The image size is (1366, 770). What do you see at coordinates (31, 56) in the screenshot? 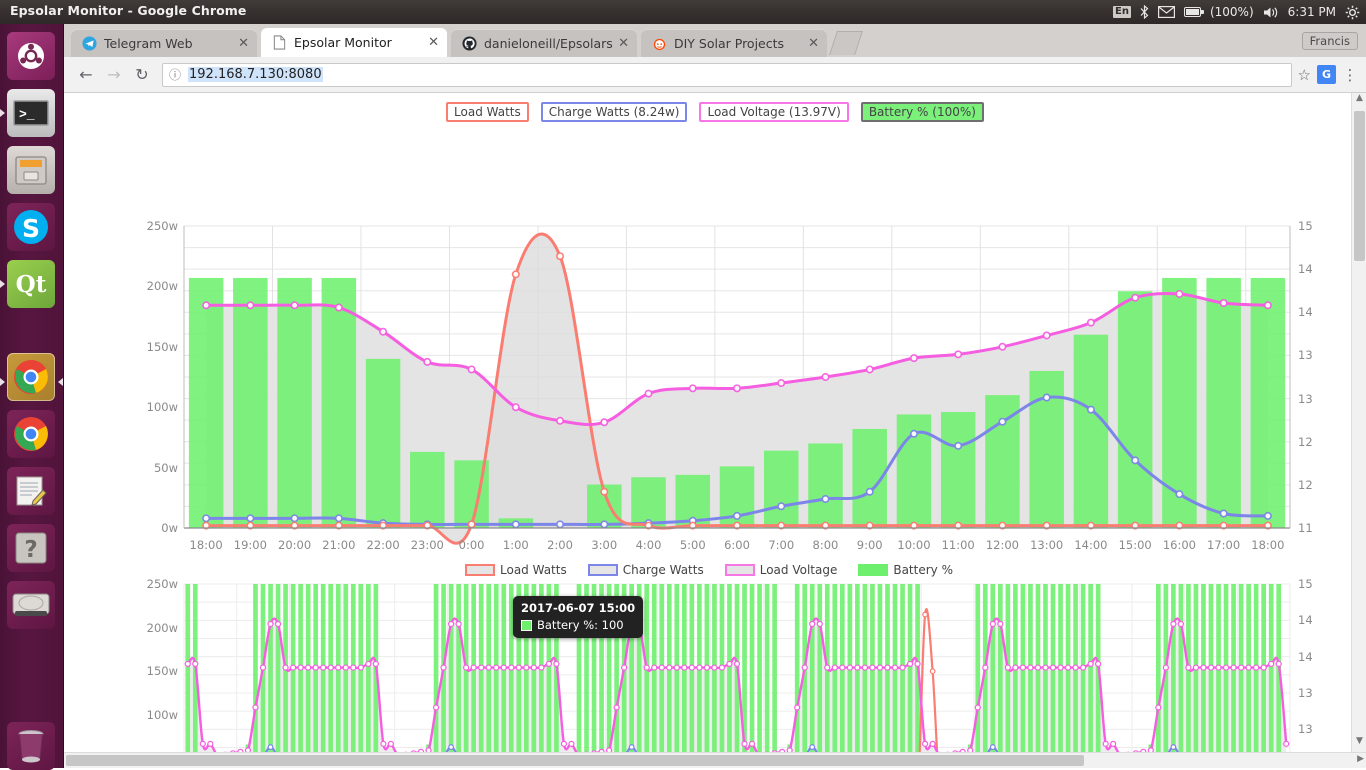
I see `launcher-item-ubuntu-dash` at bounding box center [31, 56].